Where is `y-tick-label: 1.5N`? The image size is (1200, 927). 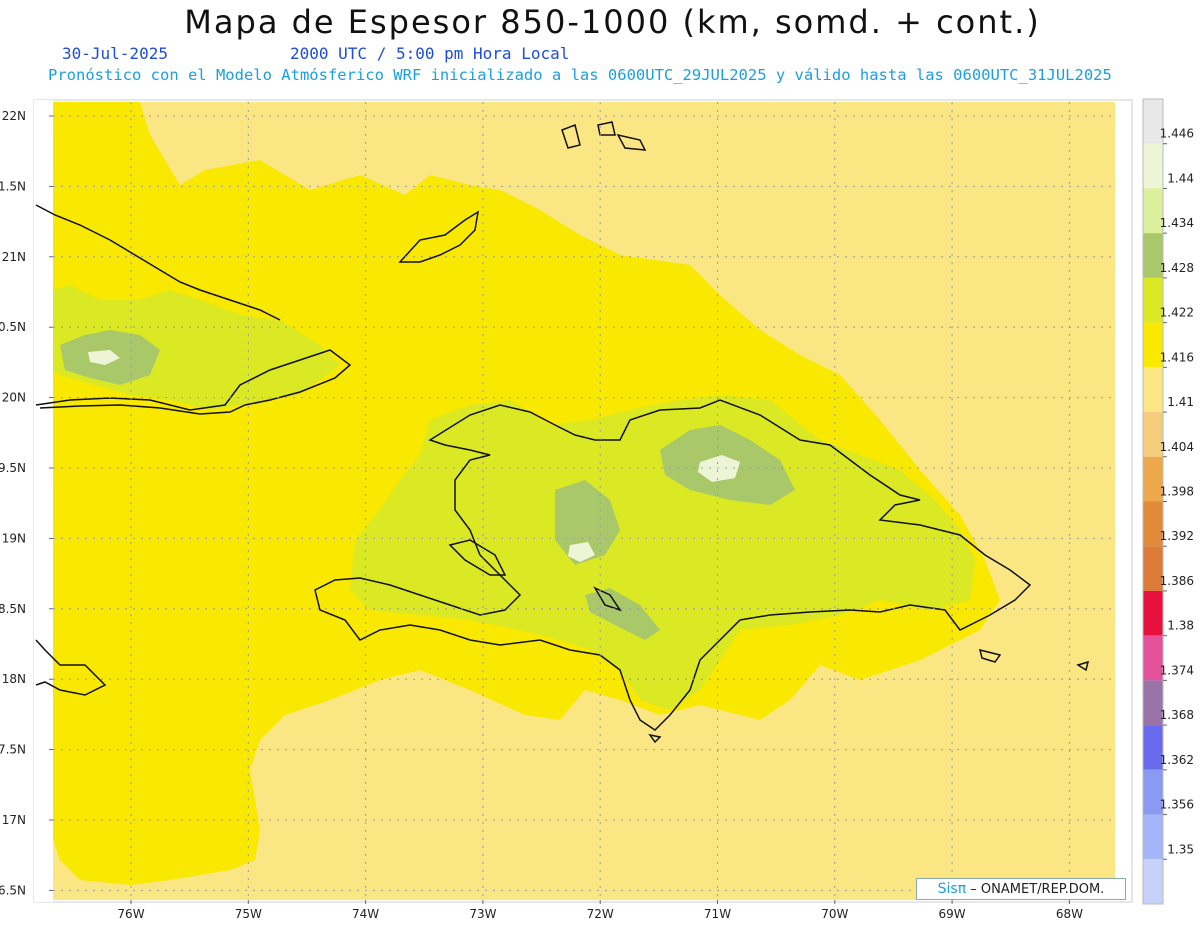 y-tick-label: 1.5N is located at coordinates (13, 186).